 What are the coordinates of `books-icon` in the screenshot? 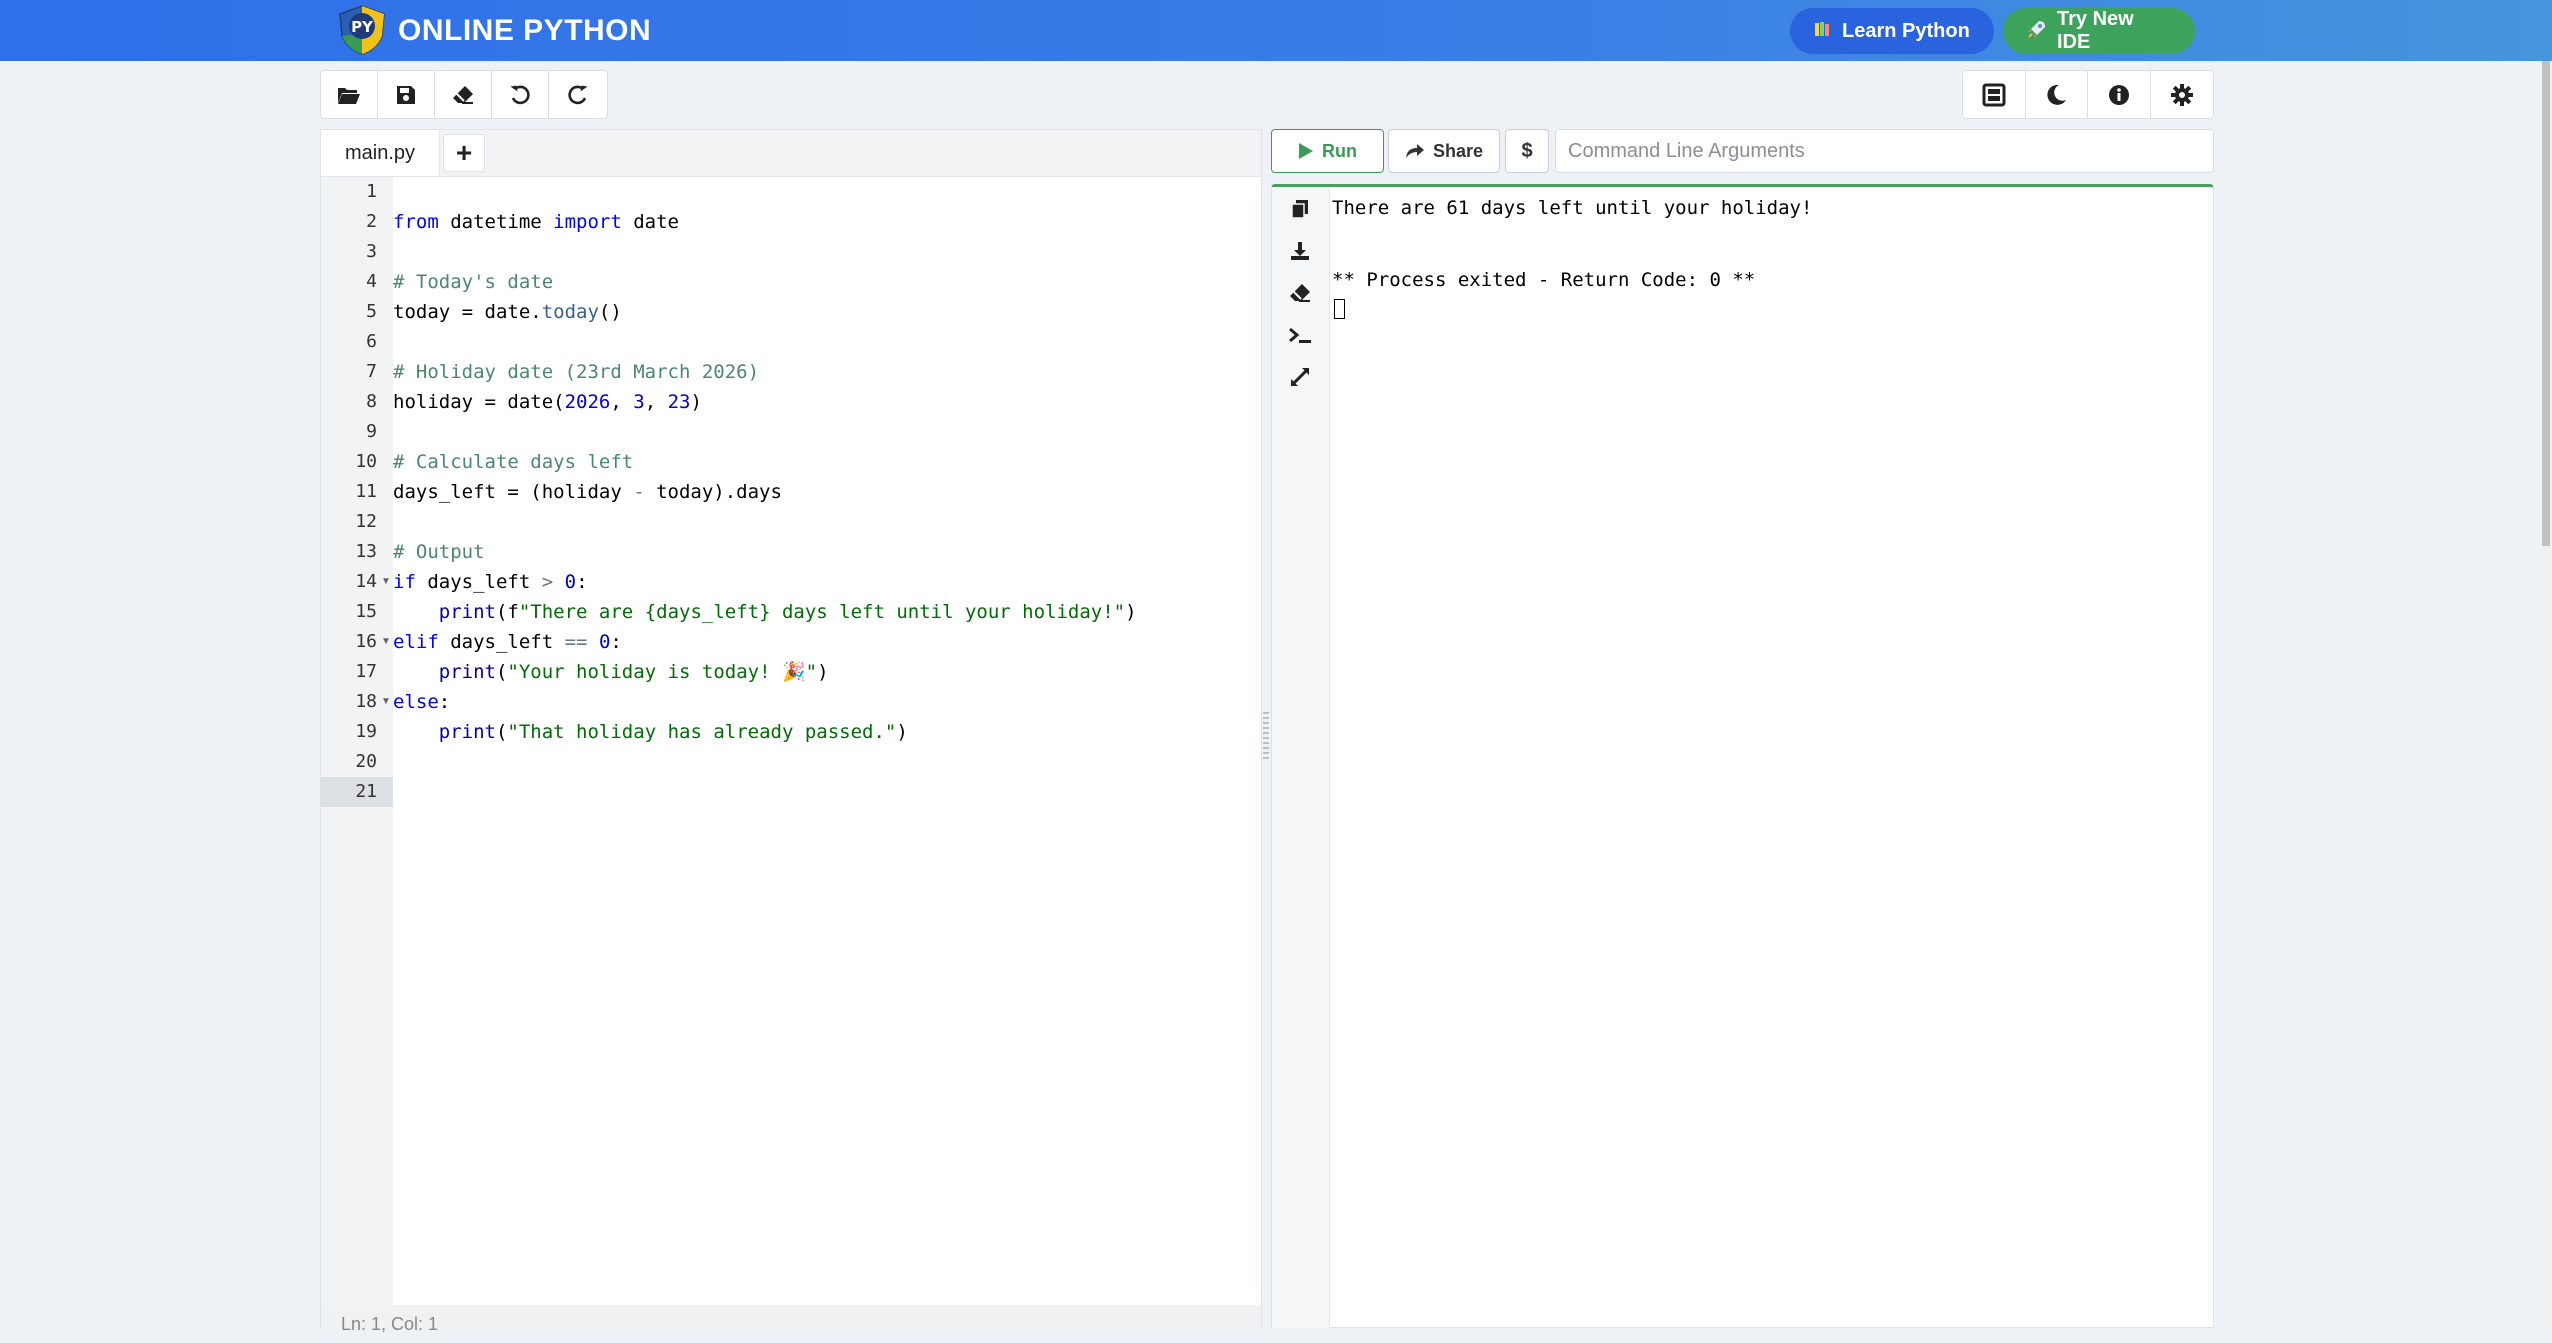 It's located at (1823, 31).